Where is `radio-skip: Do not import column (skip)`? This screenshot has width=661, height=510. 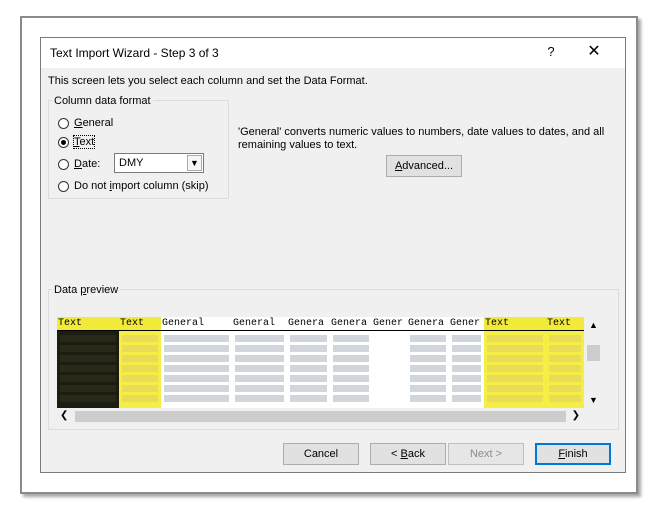 radio-skip: Do not import column (skip) is located at coordinates (133, 186).